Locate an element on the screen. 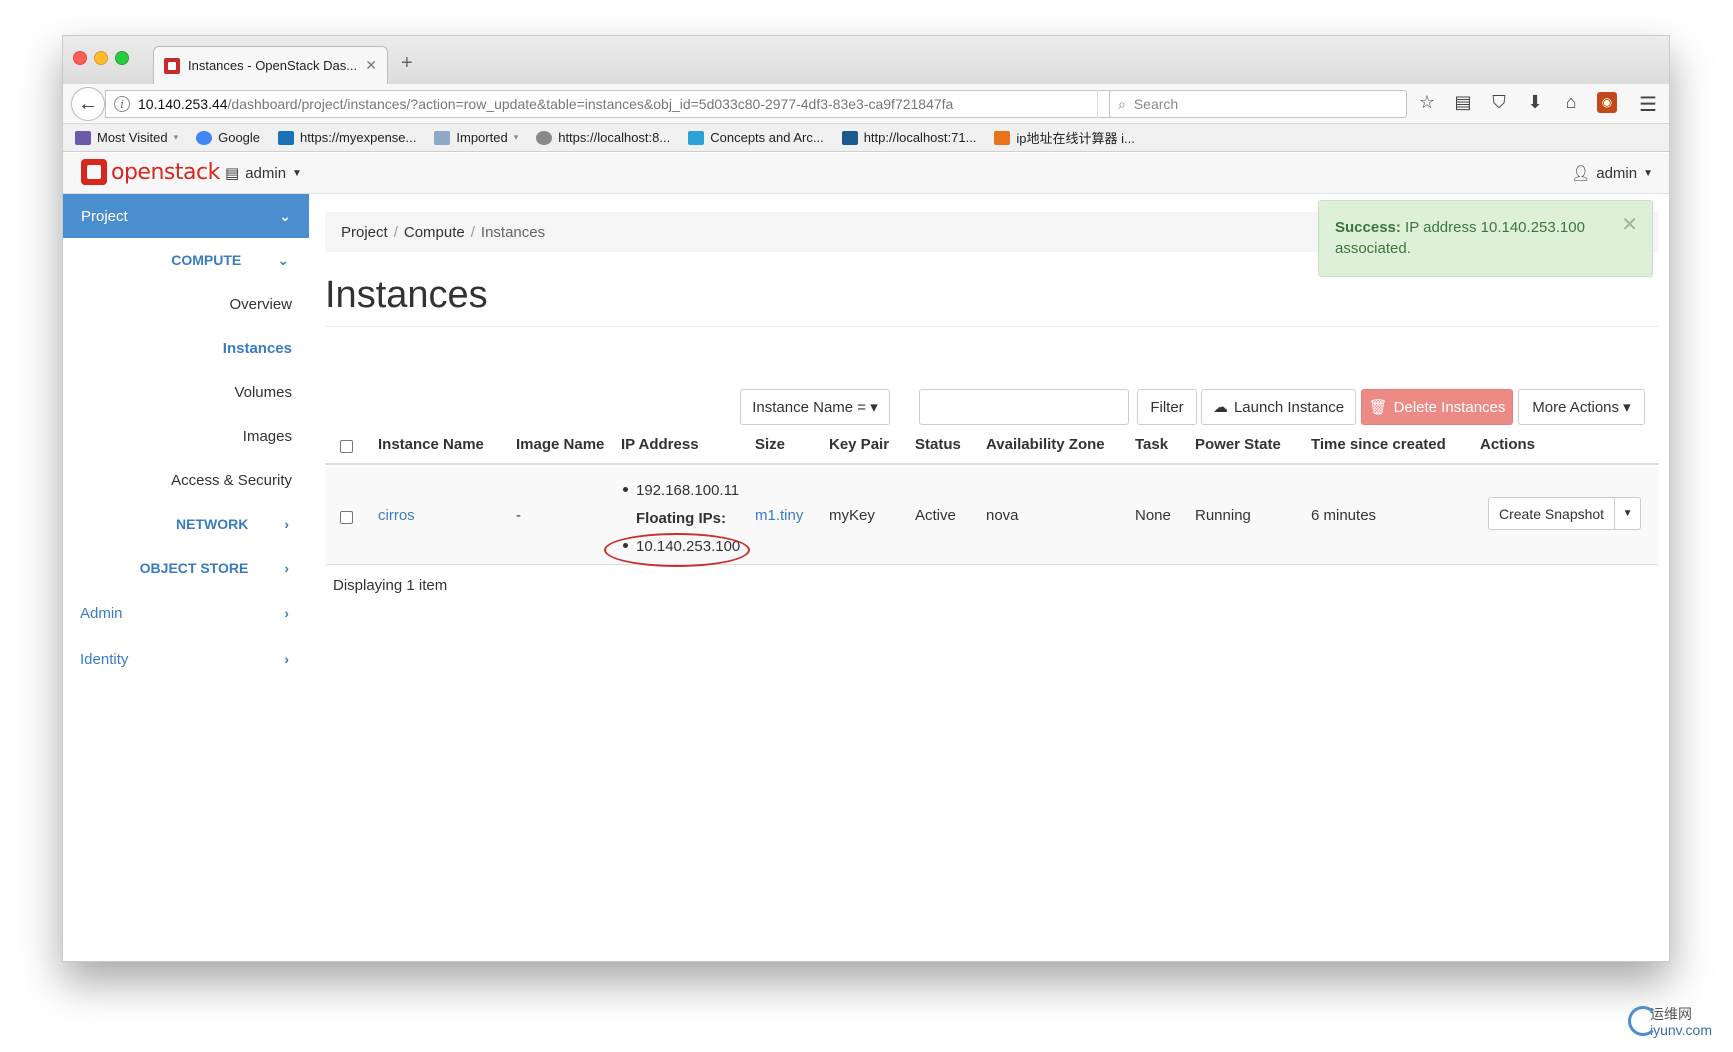  fixed-ip: 192.168.100.11 is located at coordinates (688, 490).